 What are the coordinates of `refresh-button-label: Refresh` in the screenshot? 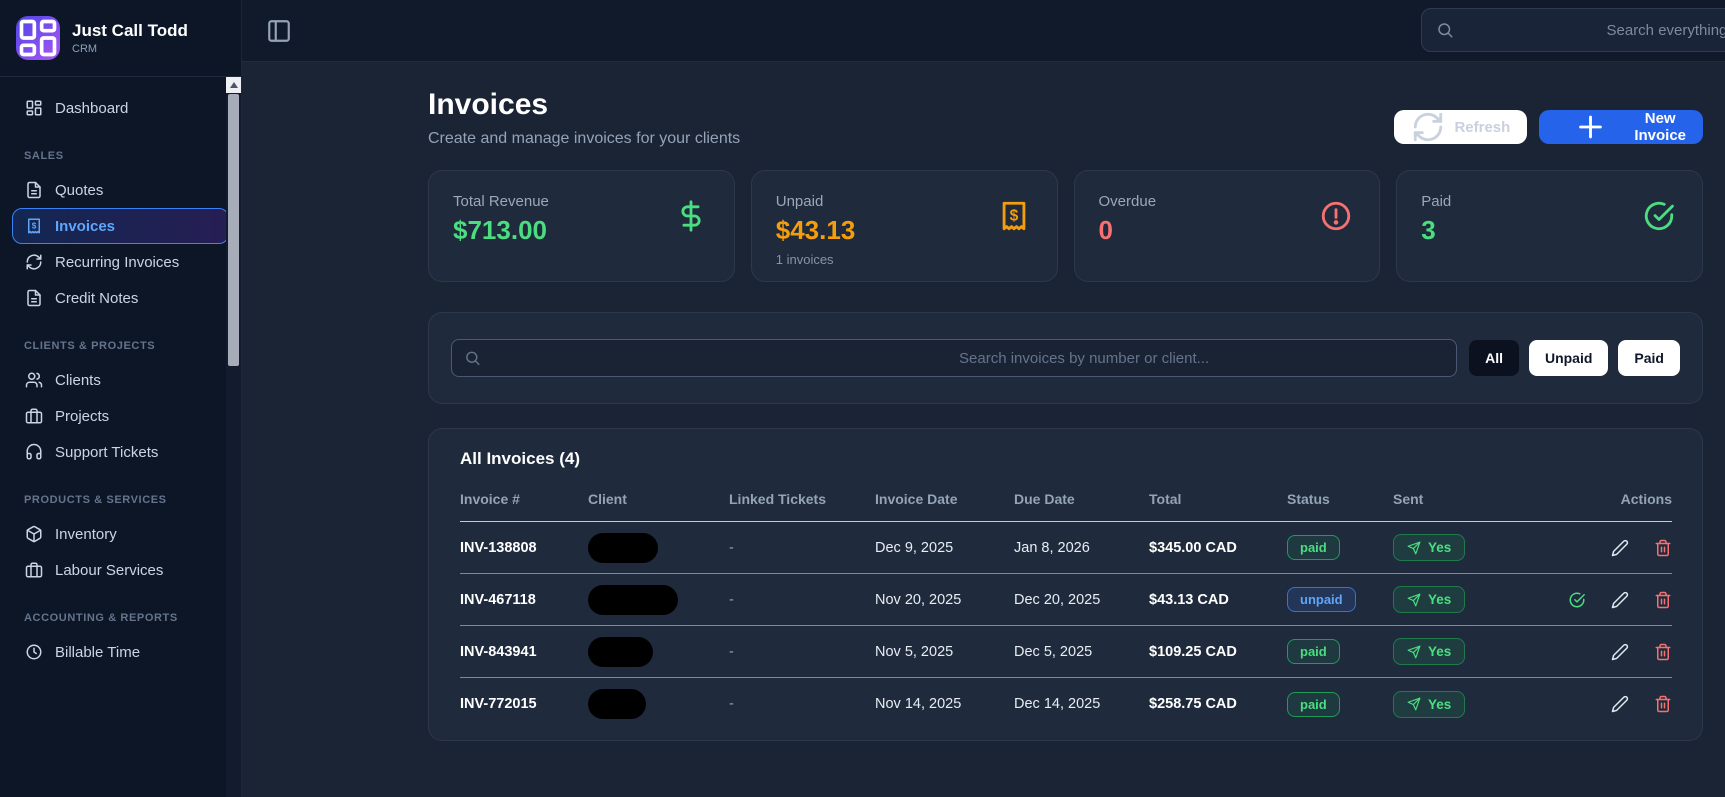 It's located at (1482, 127).